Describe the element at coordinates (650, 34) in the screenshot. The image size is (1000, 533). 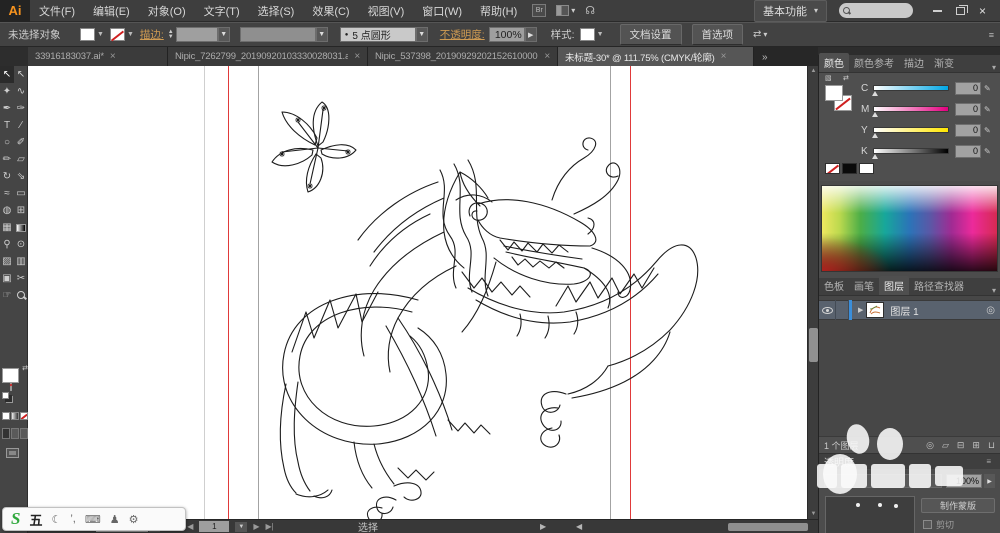
I see `document-setup-button: 文档设置` at that location.